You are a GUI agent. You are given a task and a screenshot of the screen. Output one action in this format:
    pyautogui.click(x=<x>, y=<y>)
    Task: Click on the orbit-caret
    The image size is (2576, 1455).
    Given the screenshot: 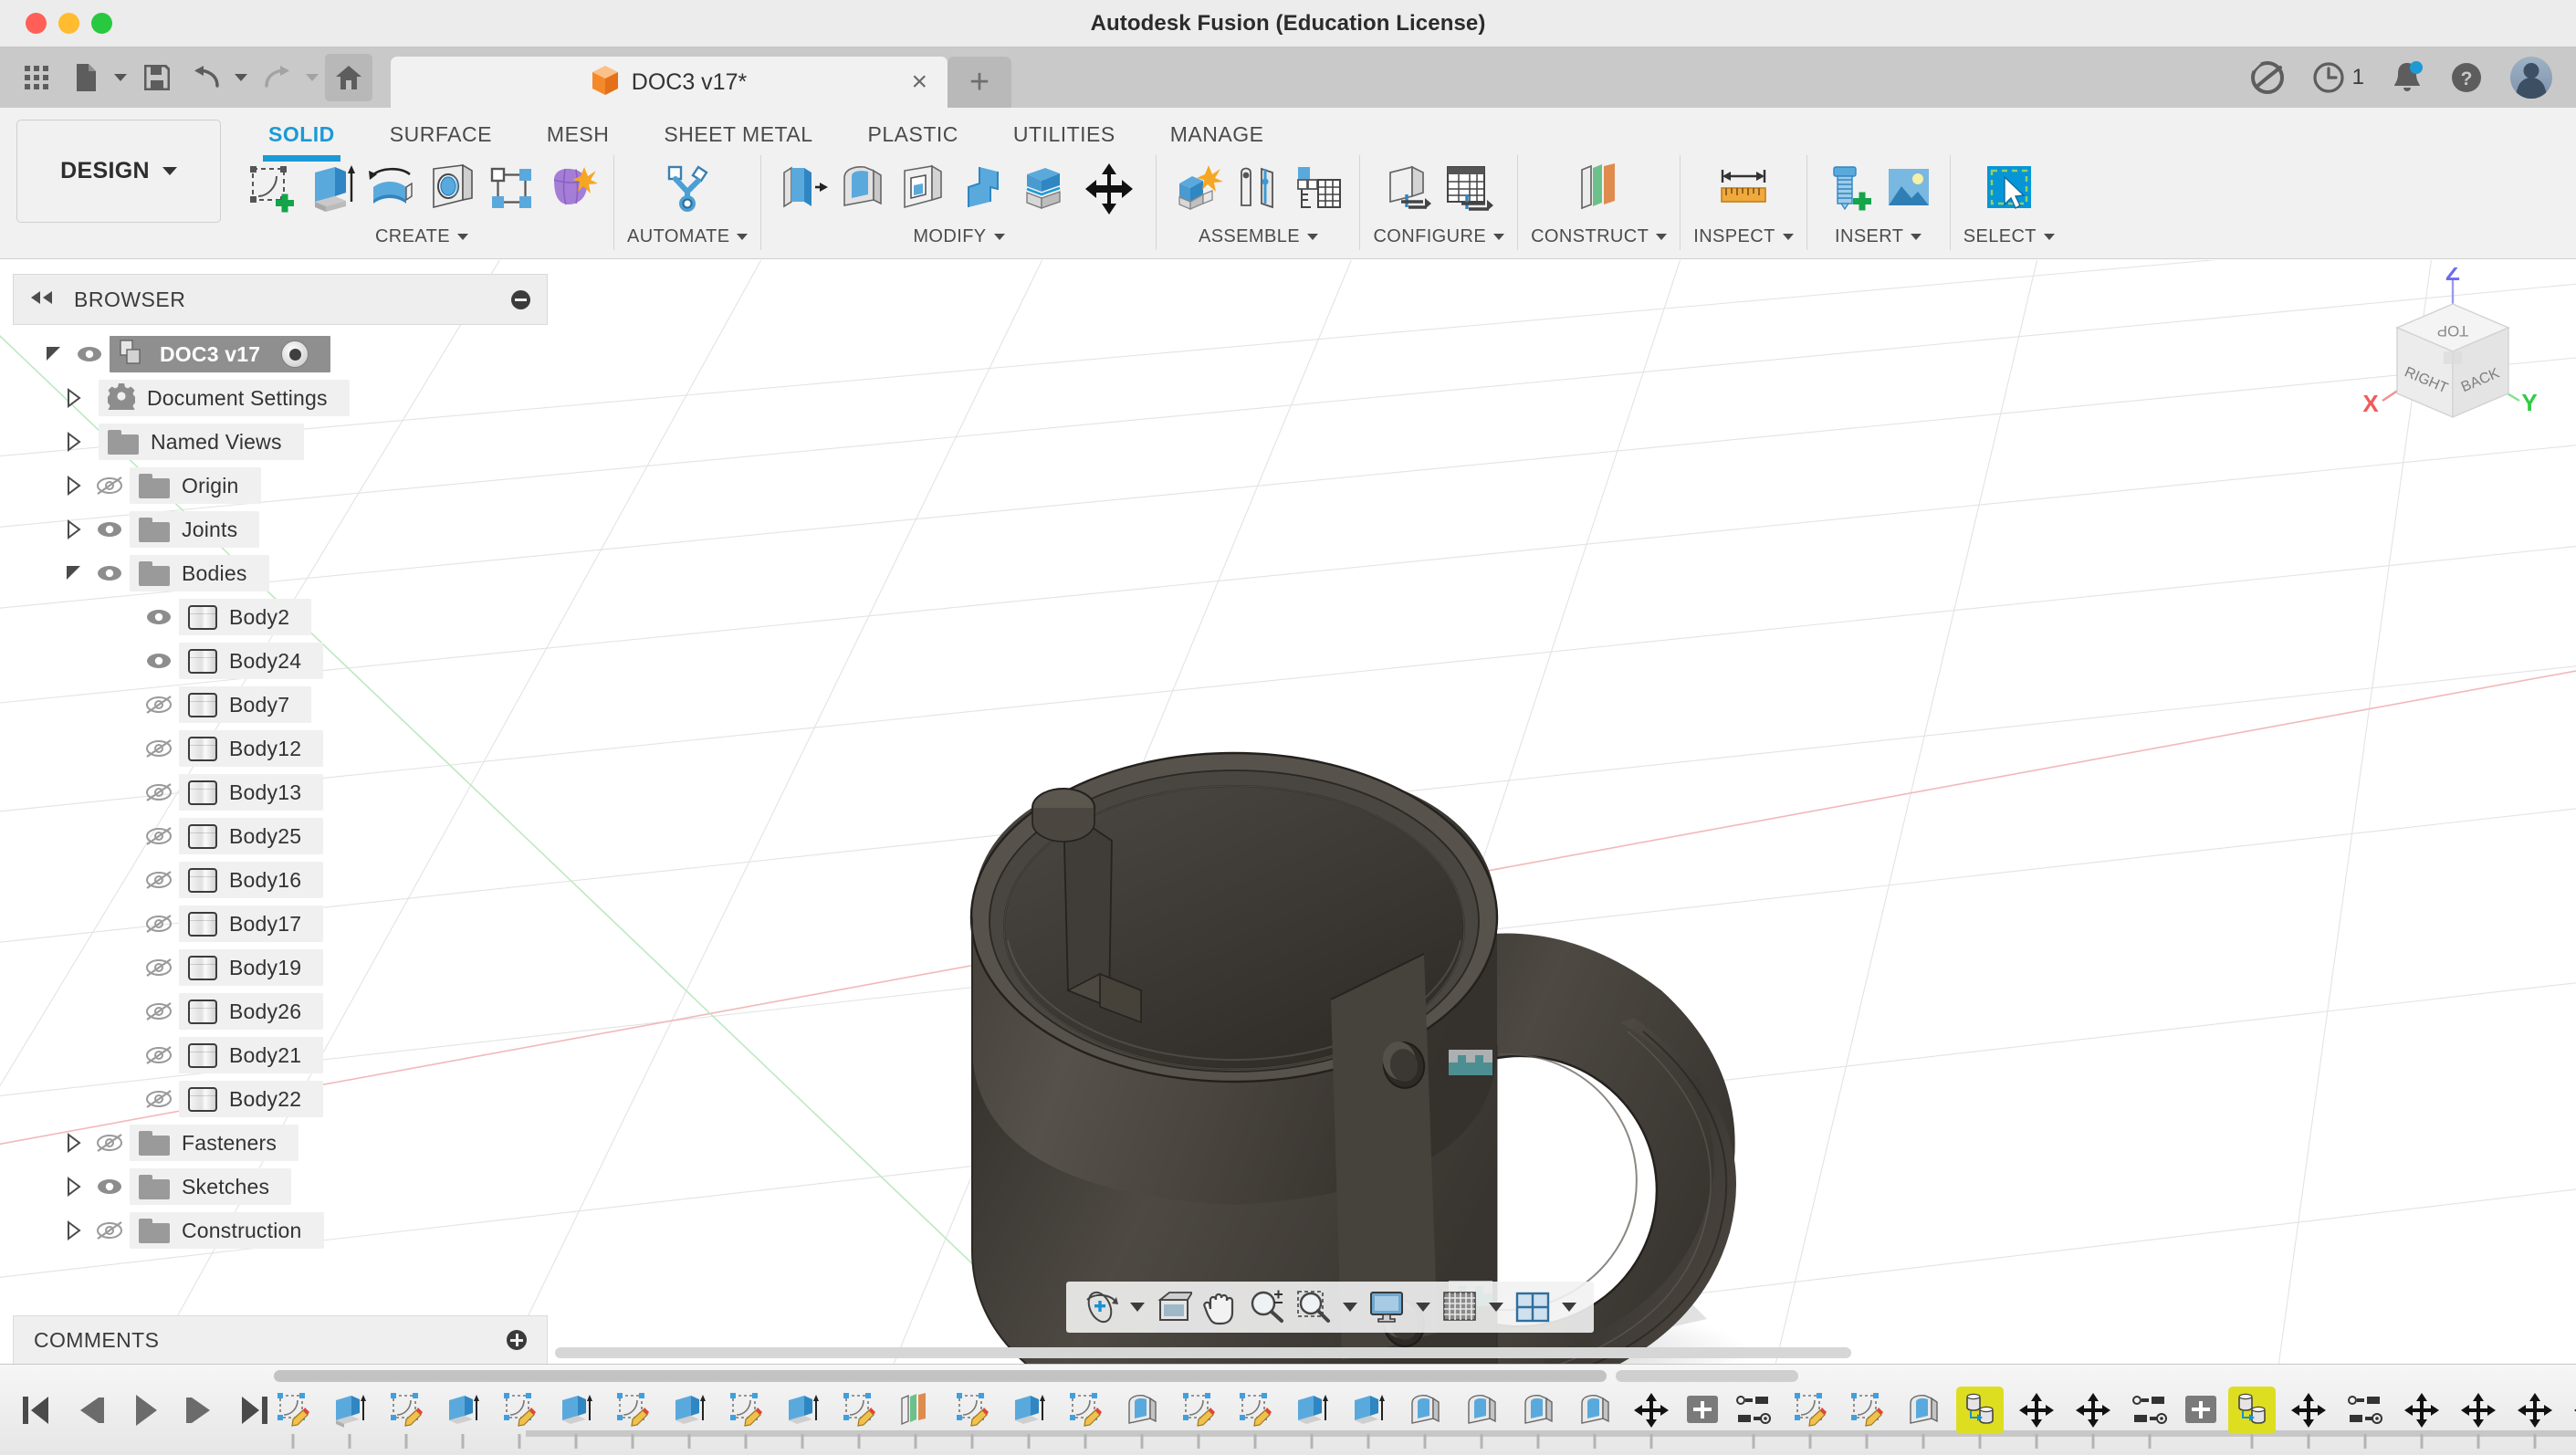 What is the action you would take?
    pyautogui.click(x=1138, y=1307)
    